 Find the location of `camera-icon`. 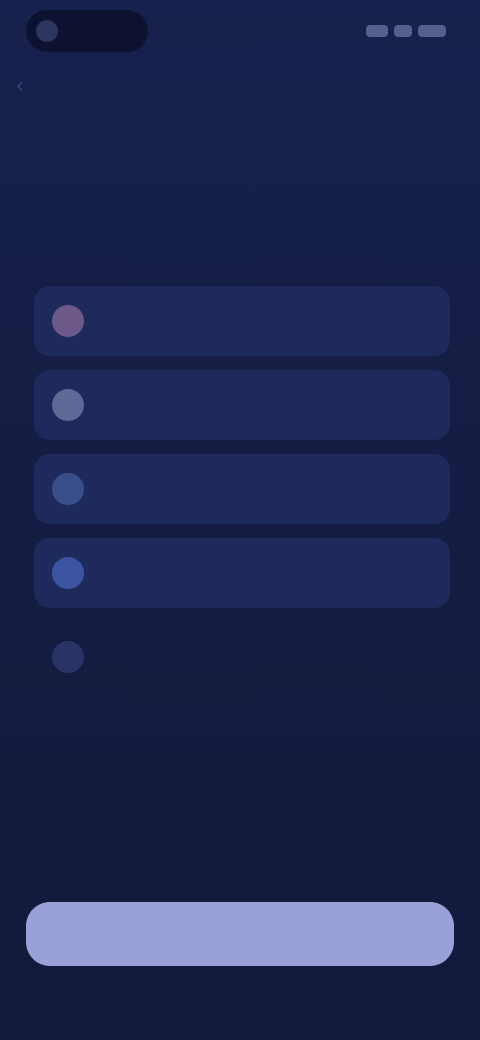

camera-icon is located at coordinates (47, 31).